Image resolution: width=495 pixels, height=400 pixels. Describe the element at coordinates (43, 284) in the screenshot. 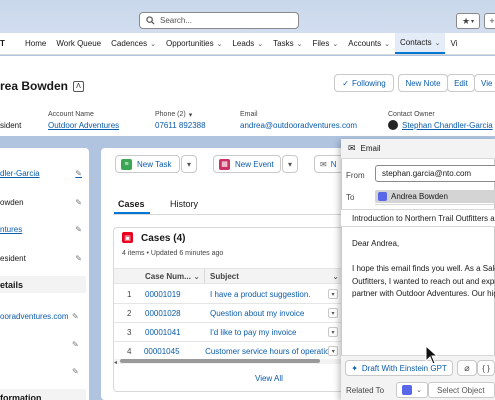

I see `section-details-header: etails` at that location.